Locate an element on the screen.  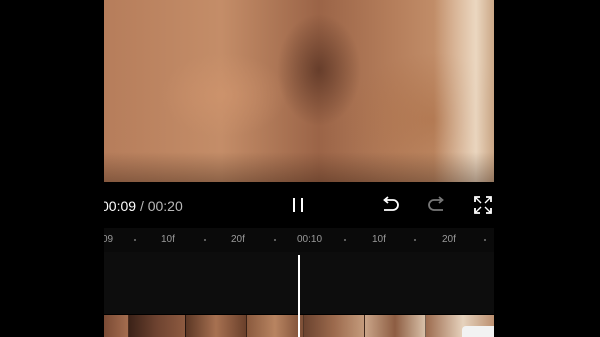
ruler-label: 00:10 is located at coordinates (310, 239).